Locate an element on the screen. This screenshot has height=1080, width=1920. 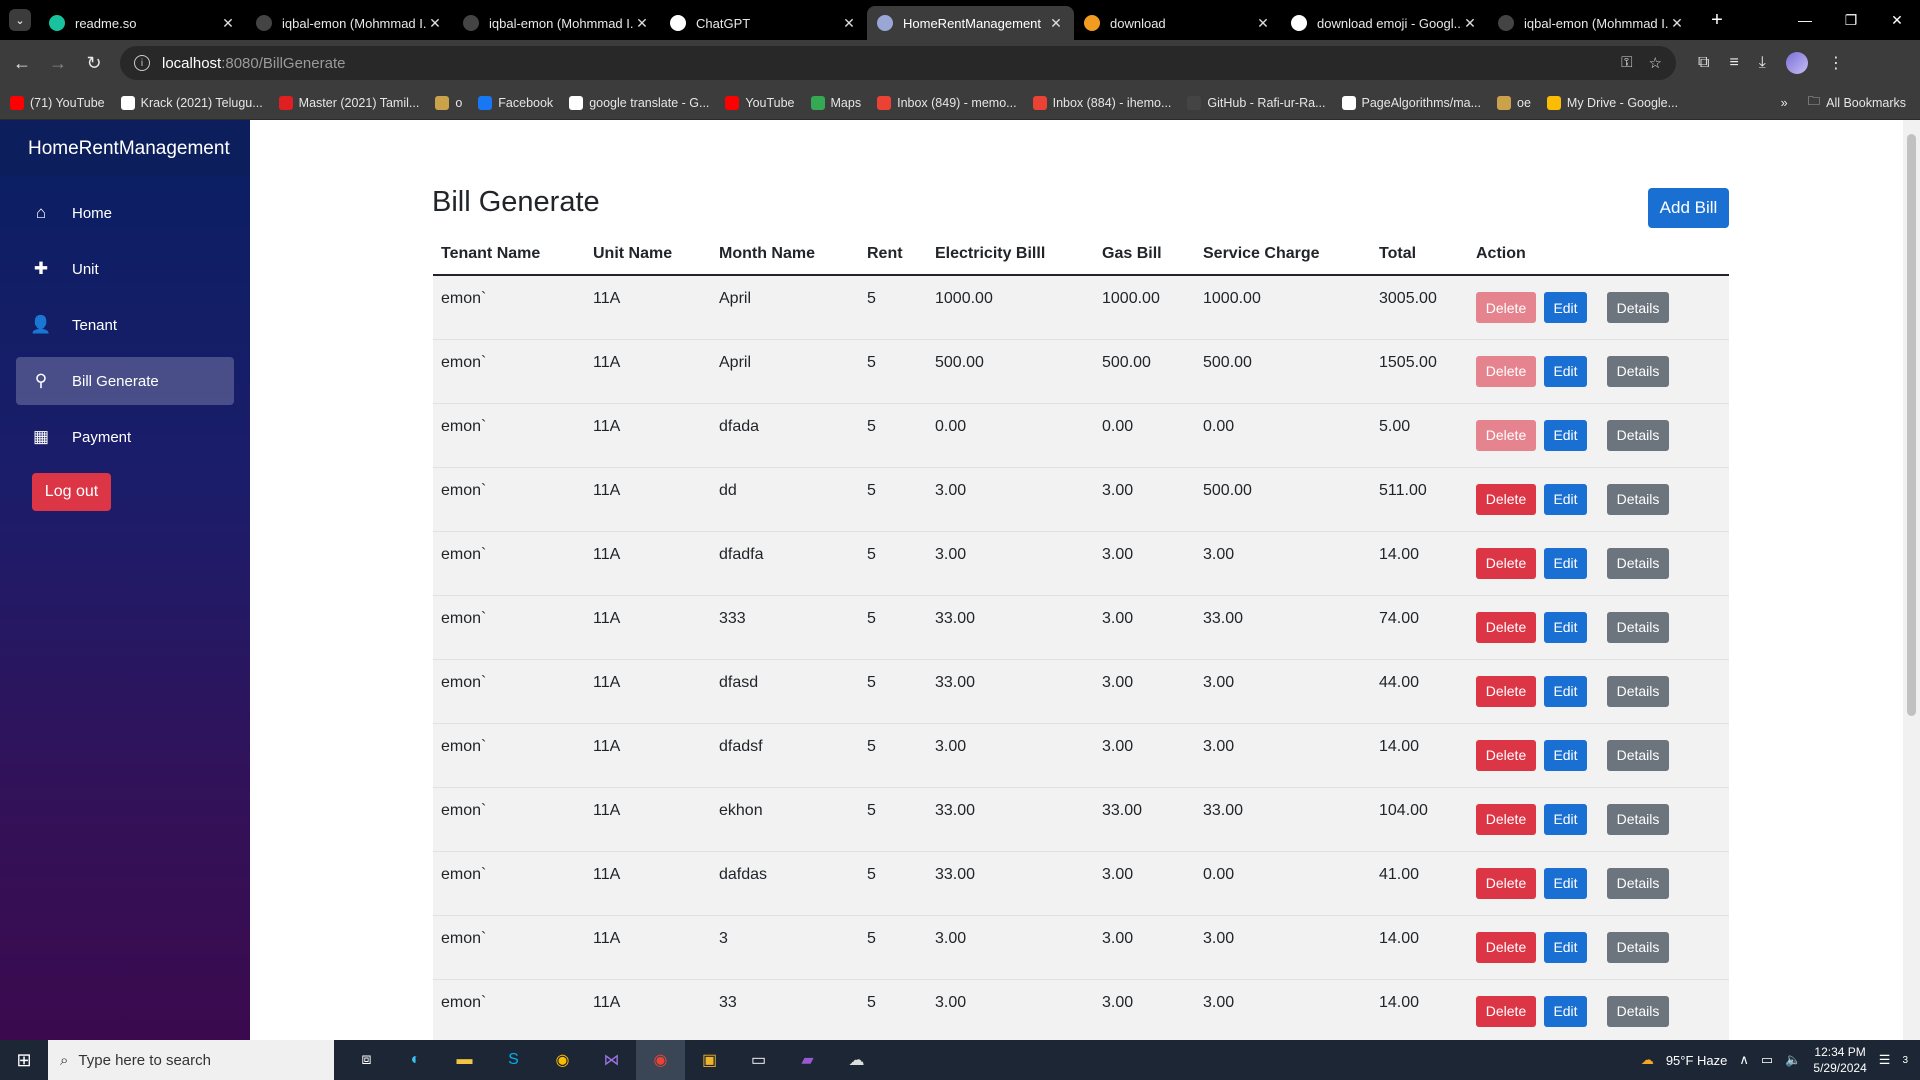
bookmark-item: Maps is located at coordinates (835, 102).